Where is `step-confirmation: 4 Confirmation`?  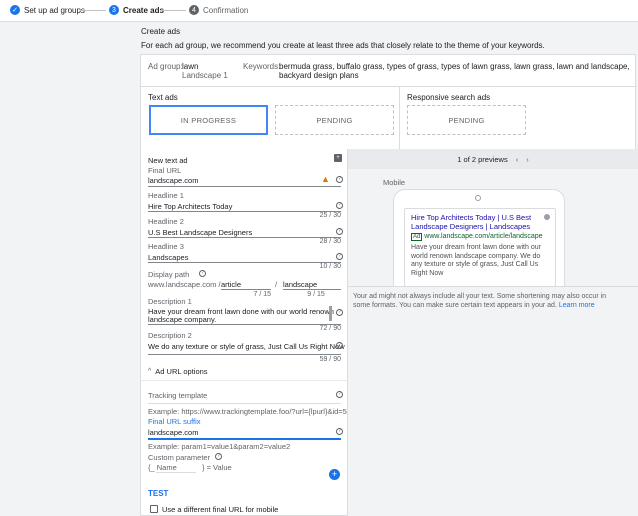
step-confirmation: 4 Confirmation is located at coordinates (218, 10).